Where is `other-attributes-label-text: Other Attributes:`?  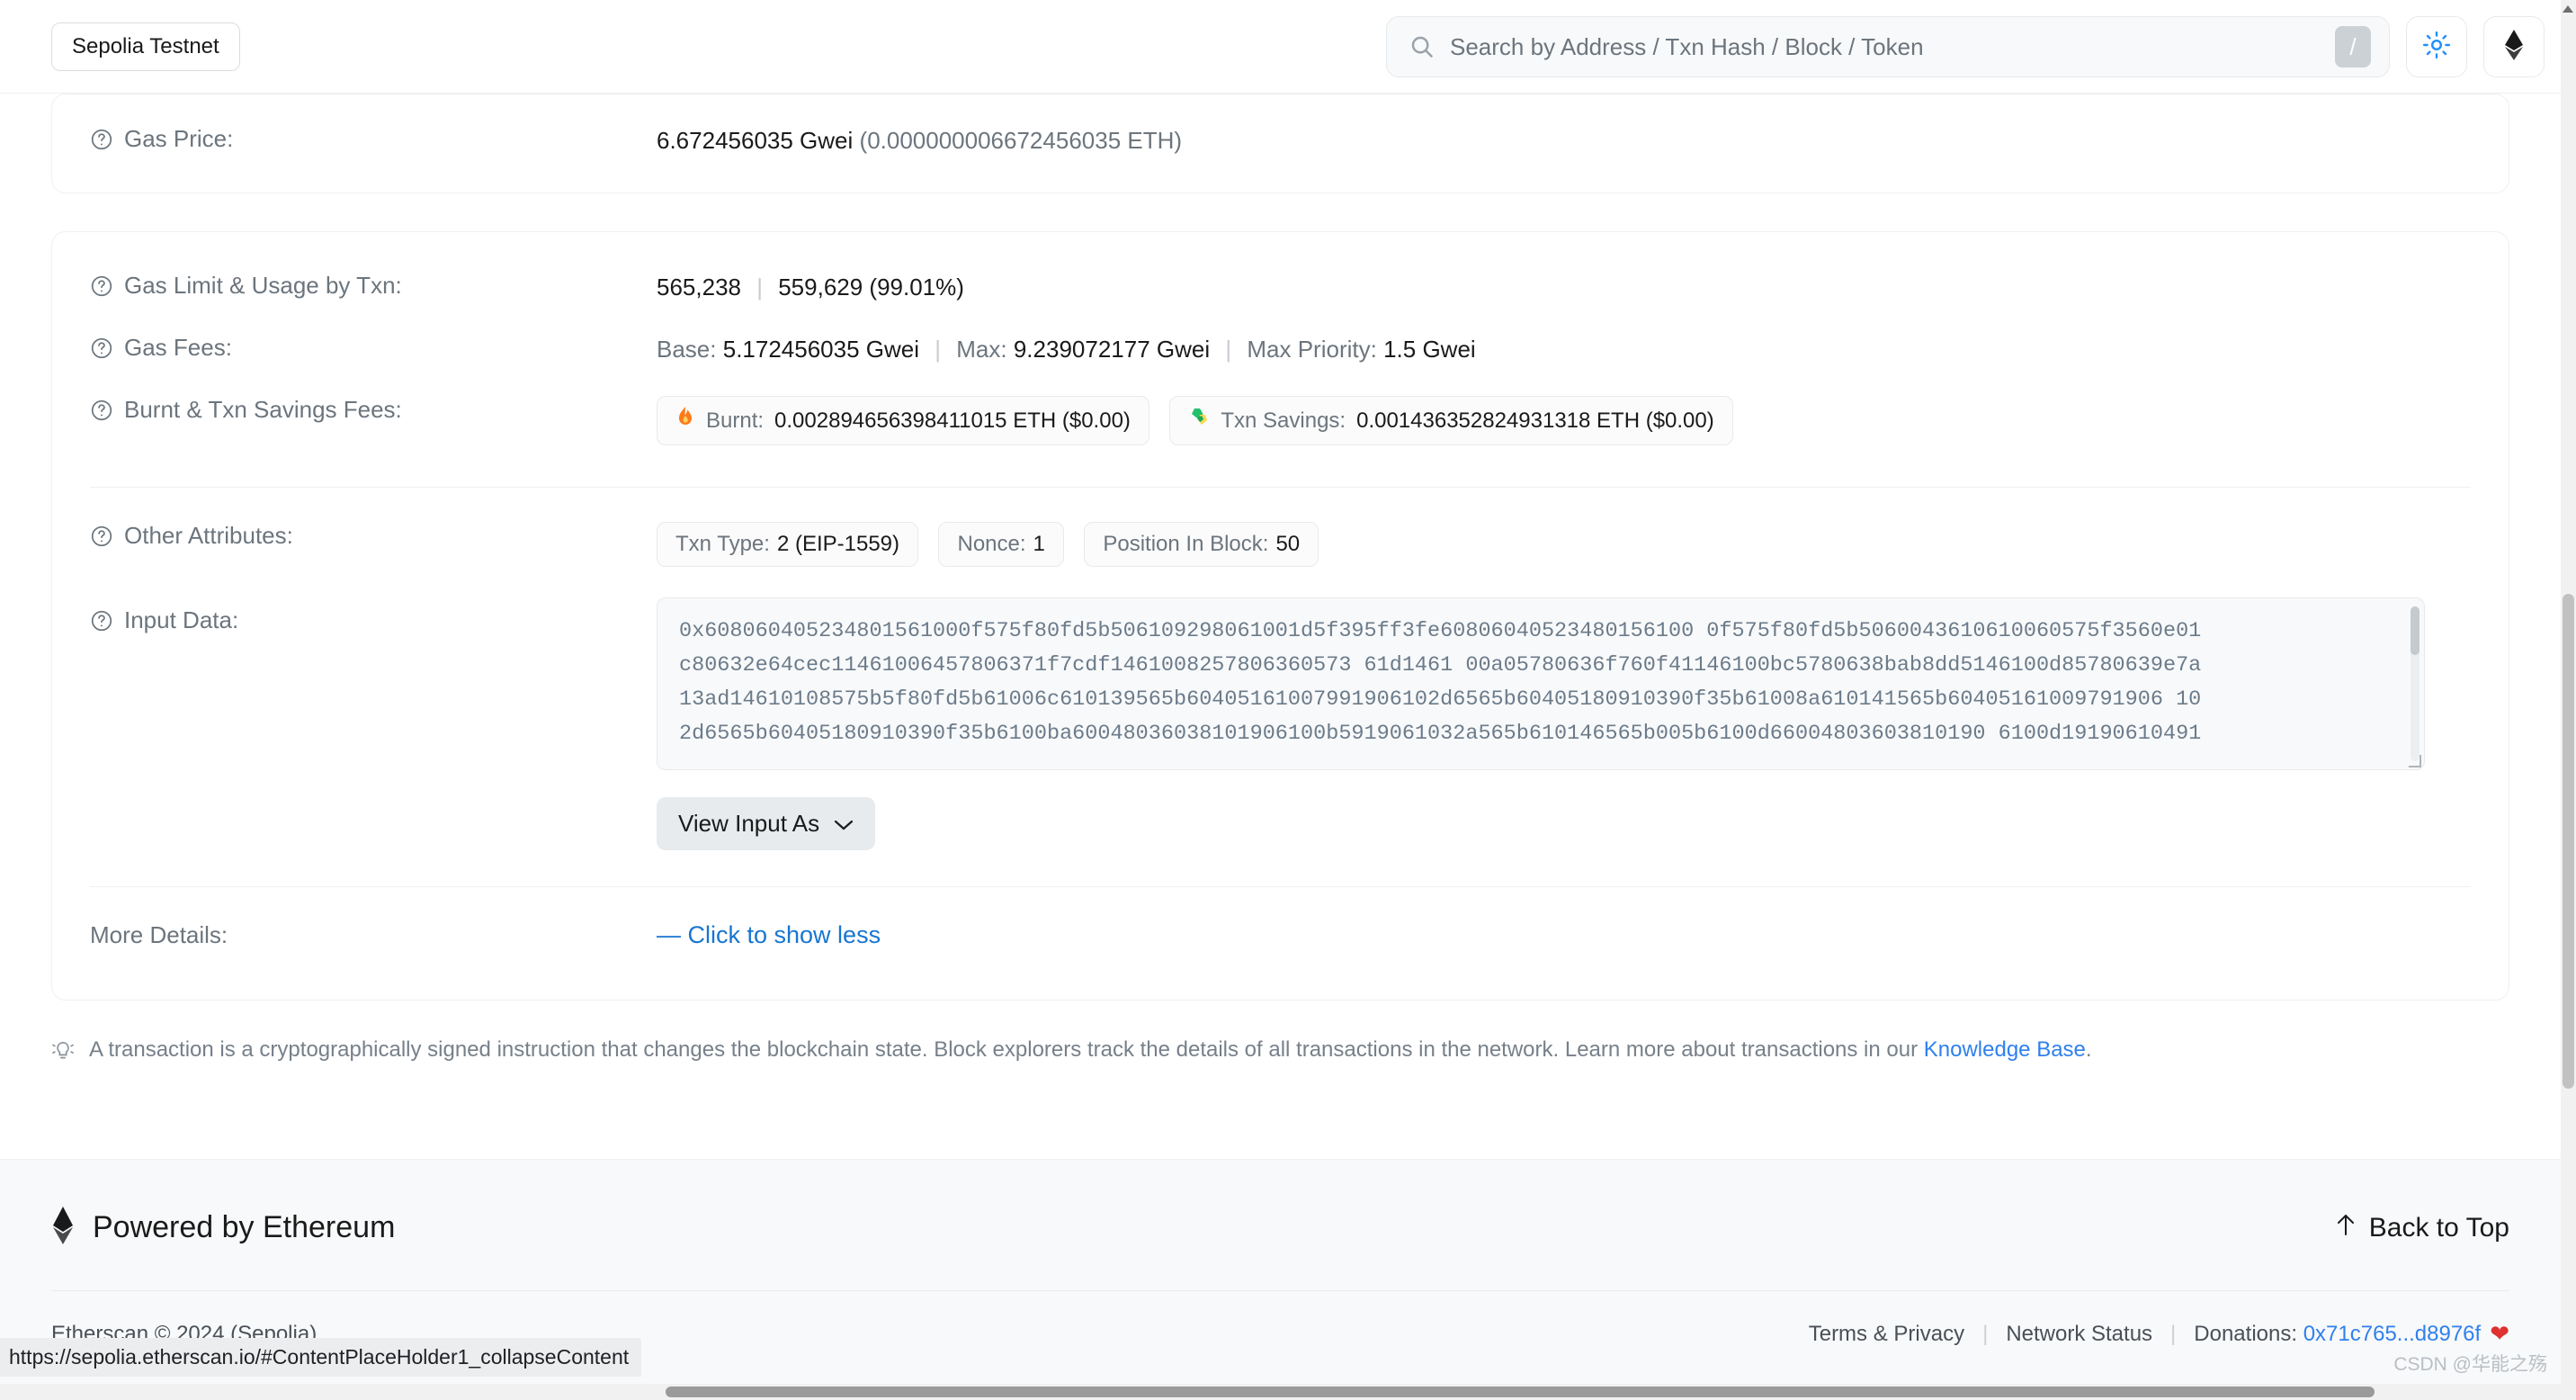 other-attributes-label-text: Other Attributes: is located at coordinates (208, 536).